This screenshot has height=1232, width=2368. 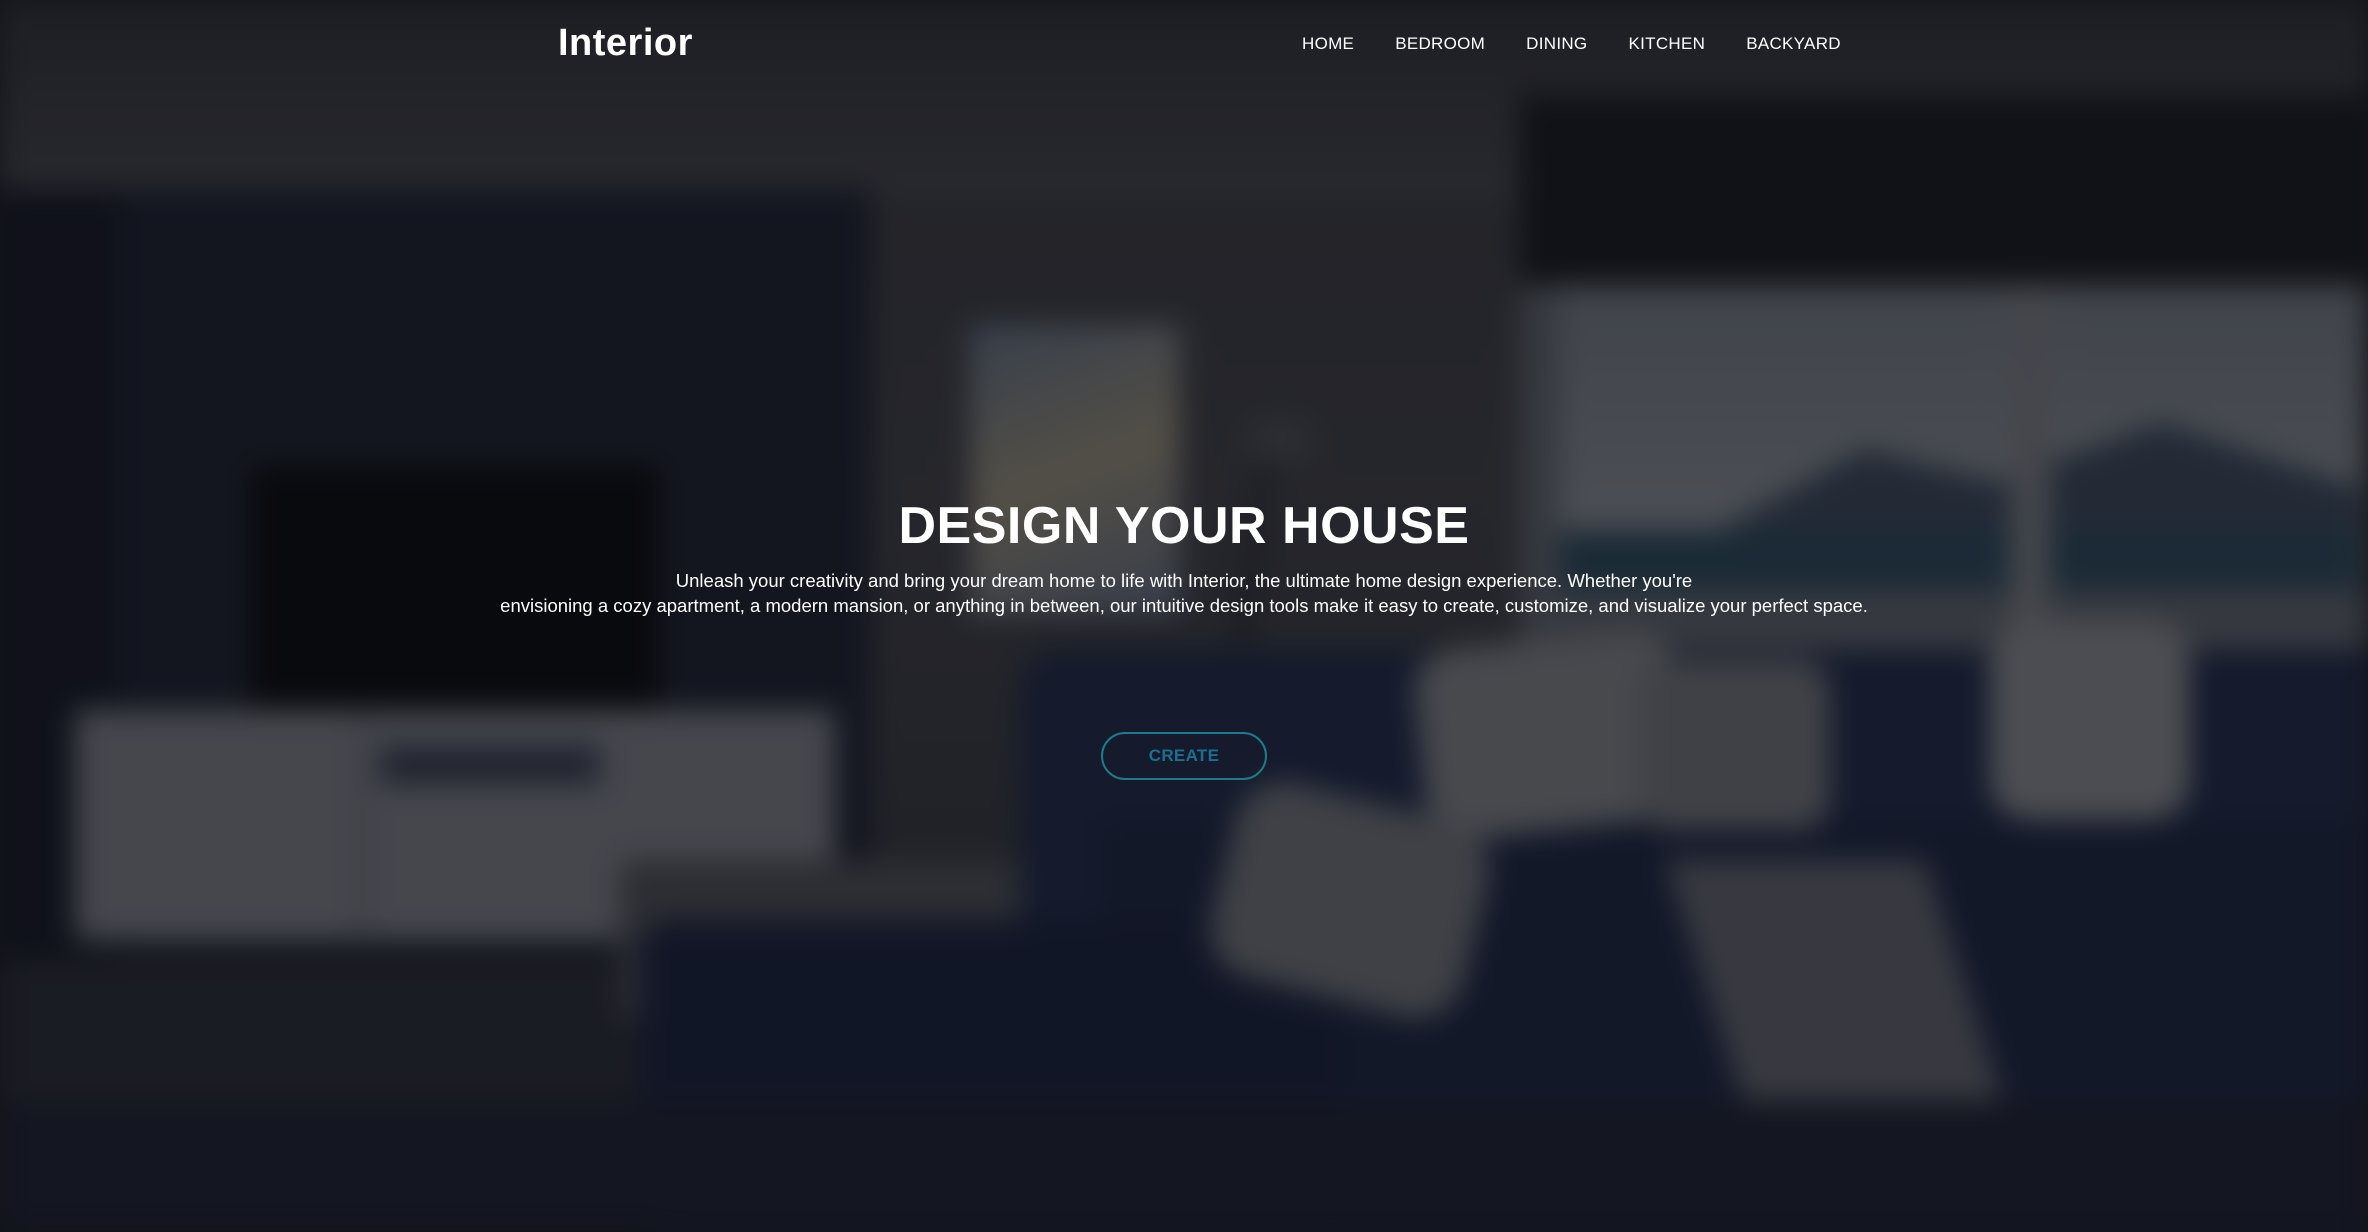 I want to click on main-menu: HOME BEDROOM DINING KITCHEN BACKYARD, so click(x=1571, y=44).